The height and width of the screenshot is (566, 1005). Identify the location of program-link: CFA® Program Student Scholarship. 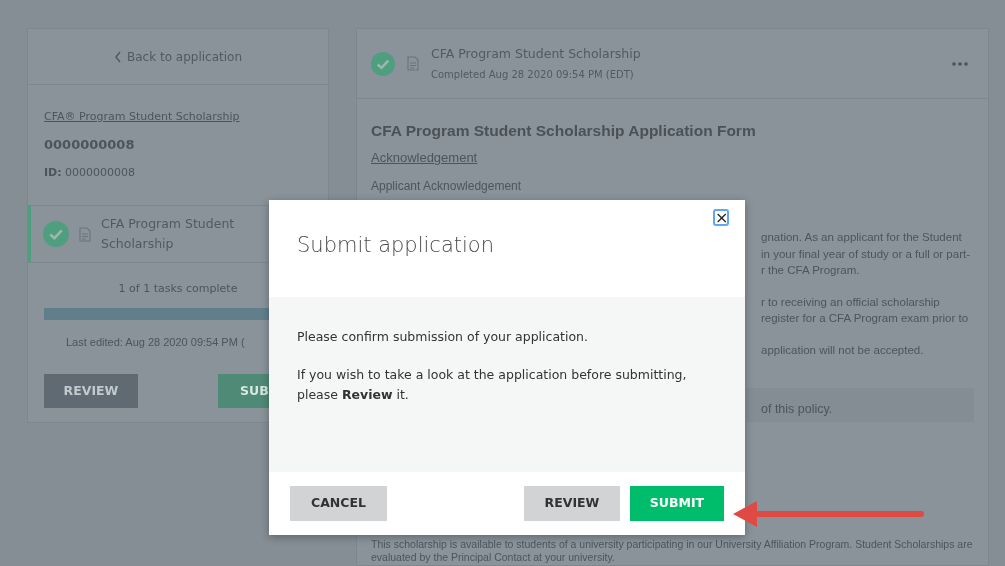
(142, 116).